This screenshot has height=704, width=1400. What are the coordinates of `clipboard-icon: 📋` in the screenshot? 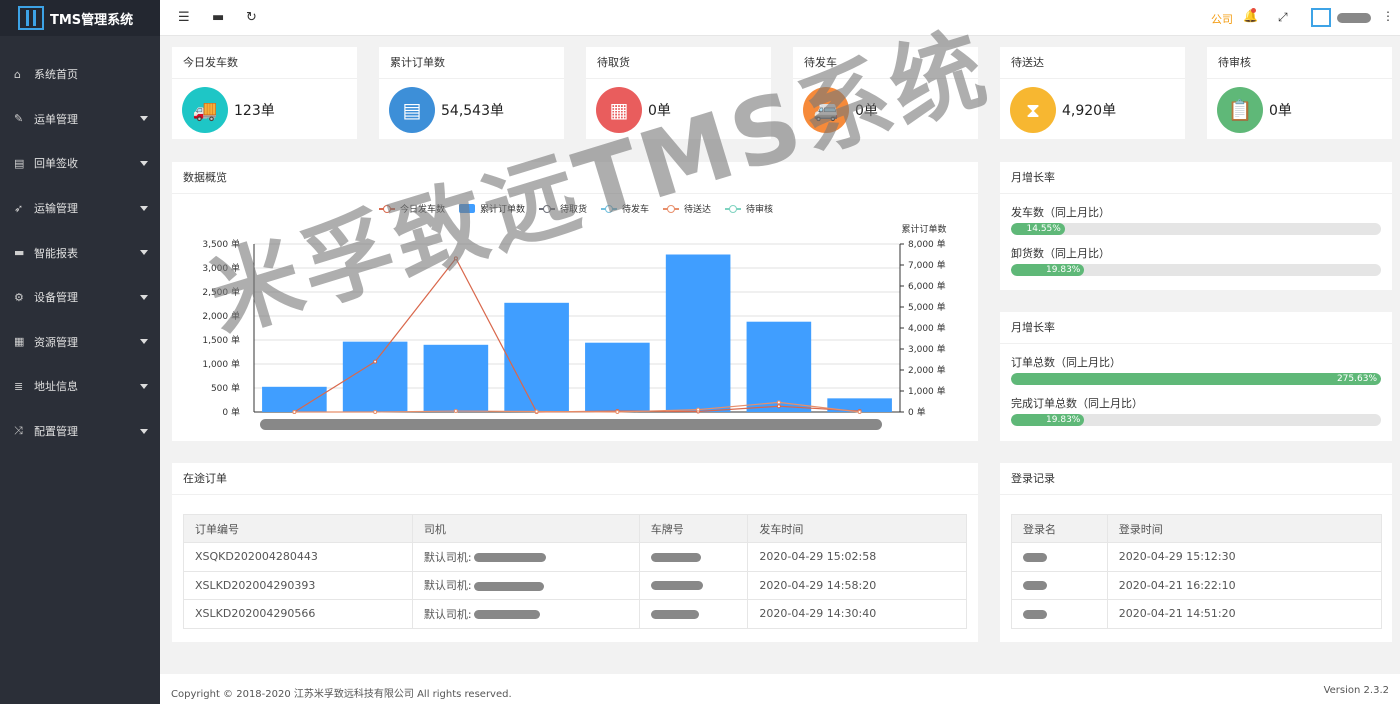 It's located at (1240, 110).